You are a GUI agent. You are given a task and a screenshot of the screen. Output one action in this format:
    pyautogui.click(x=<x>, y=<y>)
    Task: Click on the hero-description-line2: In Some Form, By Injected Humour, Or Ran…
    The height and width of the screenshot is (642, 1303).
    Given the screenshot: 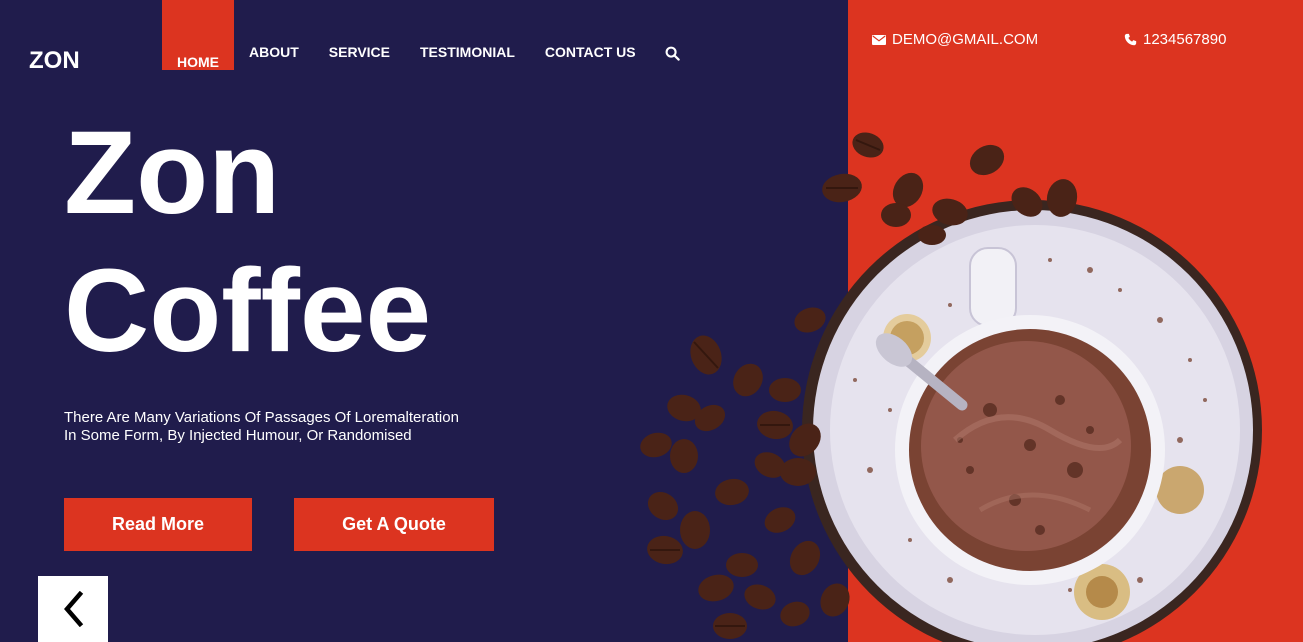 What is the action you would take?
    pyautogui.click(x=238, y=435)
    